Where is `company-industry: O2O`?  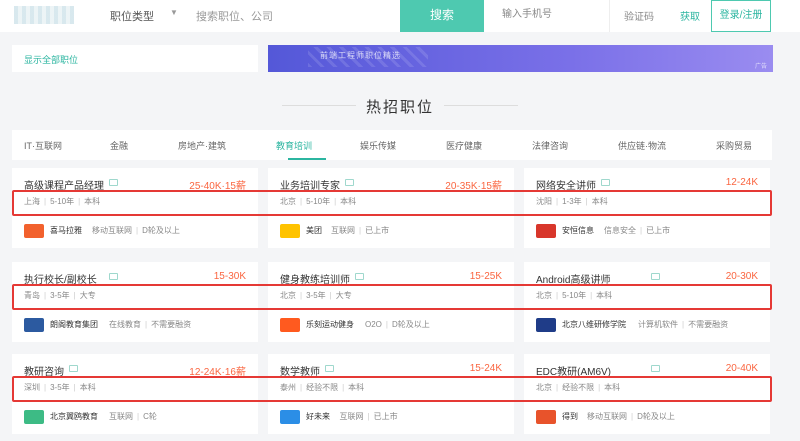
company-industry: O2O is located at coordinates (373, 324).